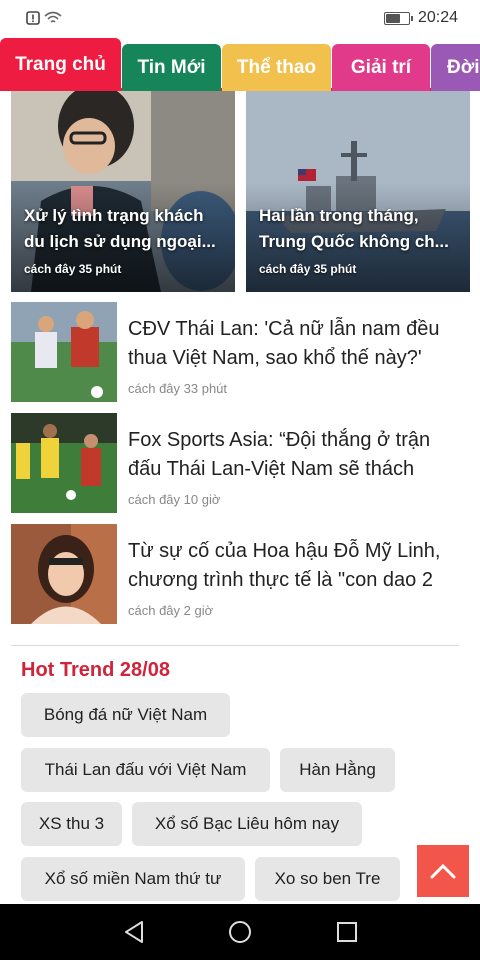 The height and width of the screenshot is (960, 480). What do you see at coordinates (276, 67) in the screenshot?
I see `tab-the-thao: Thể thao` at bounding box center [276, 67].